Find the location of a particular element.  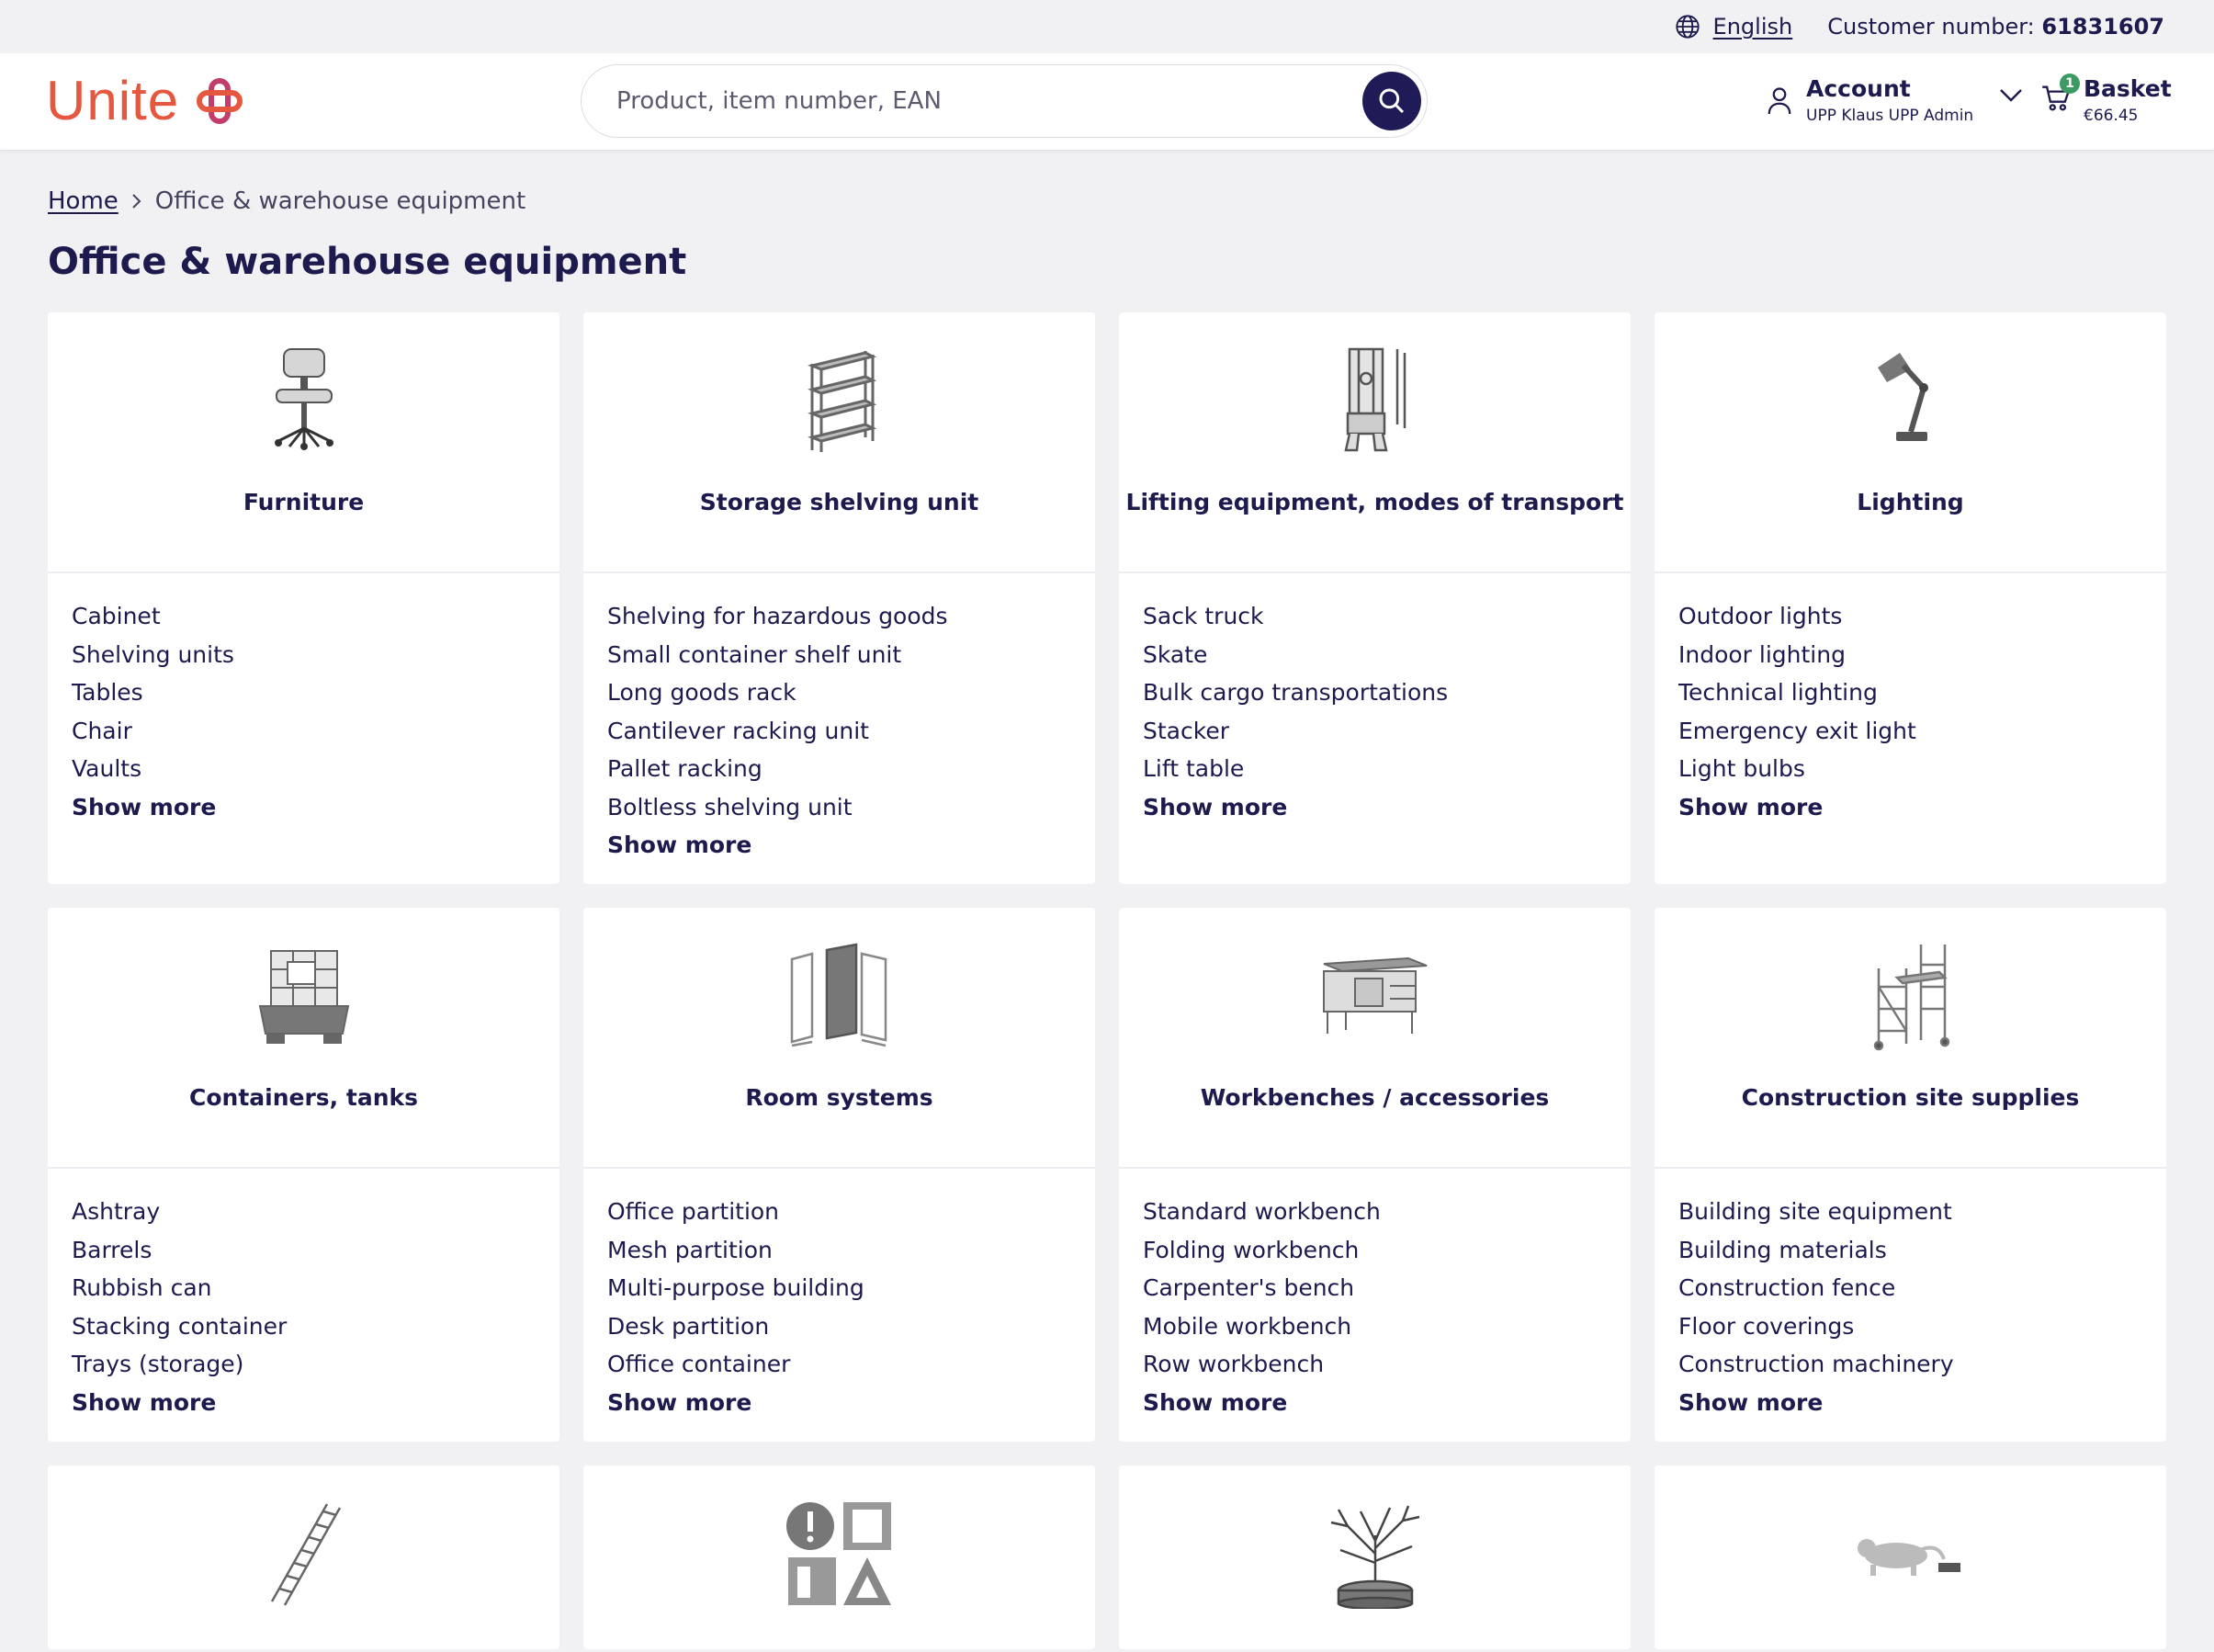

basket-amount: €66.45 is located at coordinates (2111, 116).